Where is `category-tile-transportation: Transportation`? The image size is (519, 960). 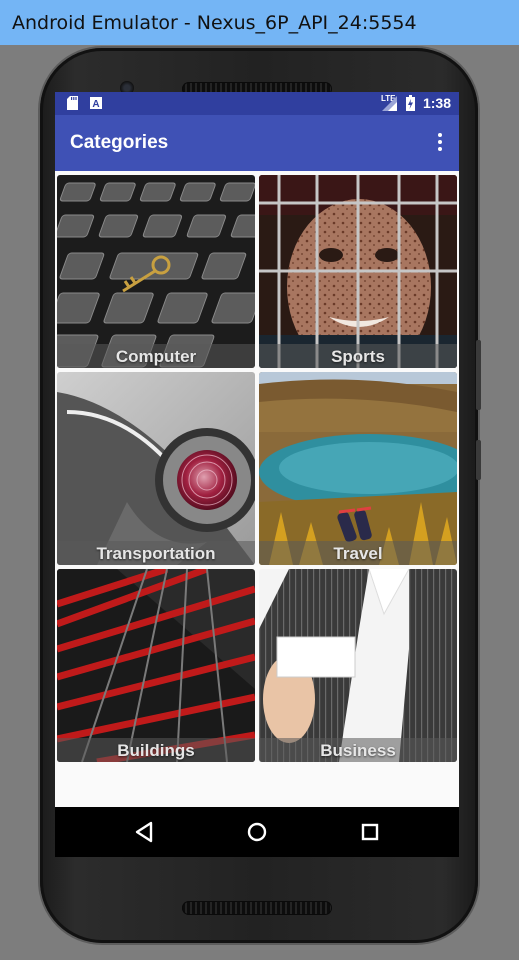
category-tile-transportation: Transportation is located at coordinates (156, 468).